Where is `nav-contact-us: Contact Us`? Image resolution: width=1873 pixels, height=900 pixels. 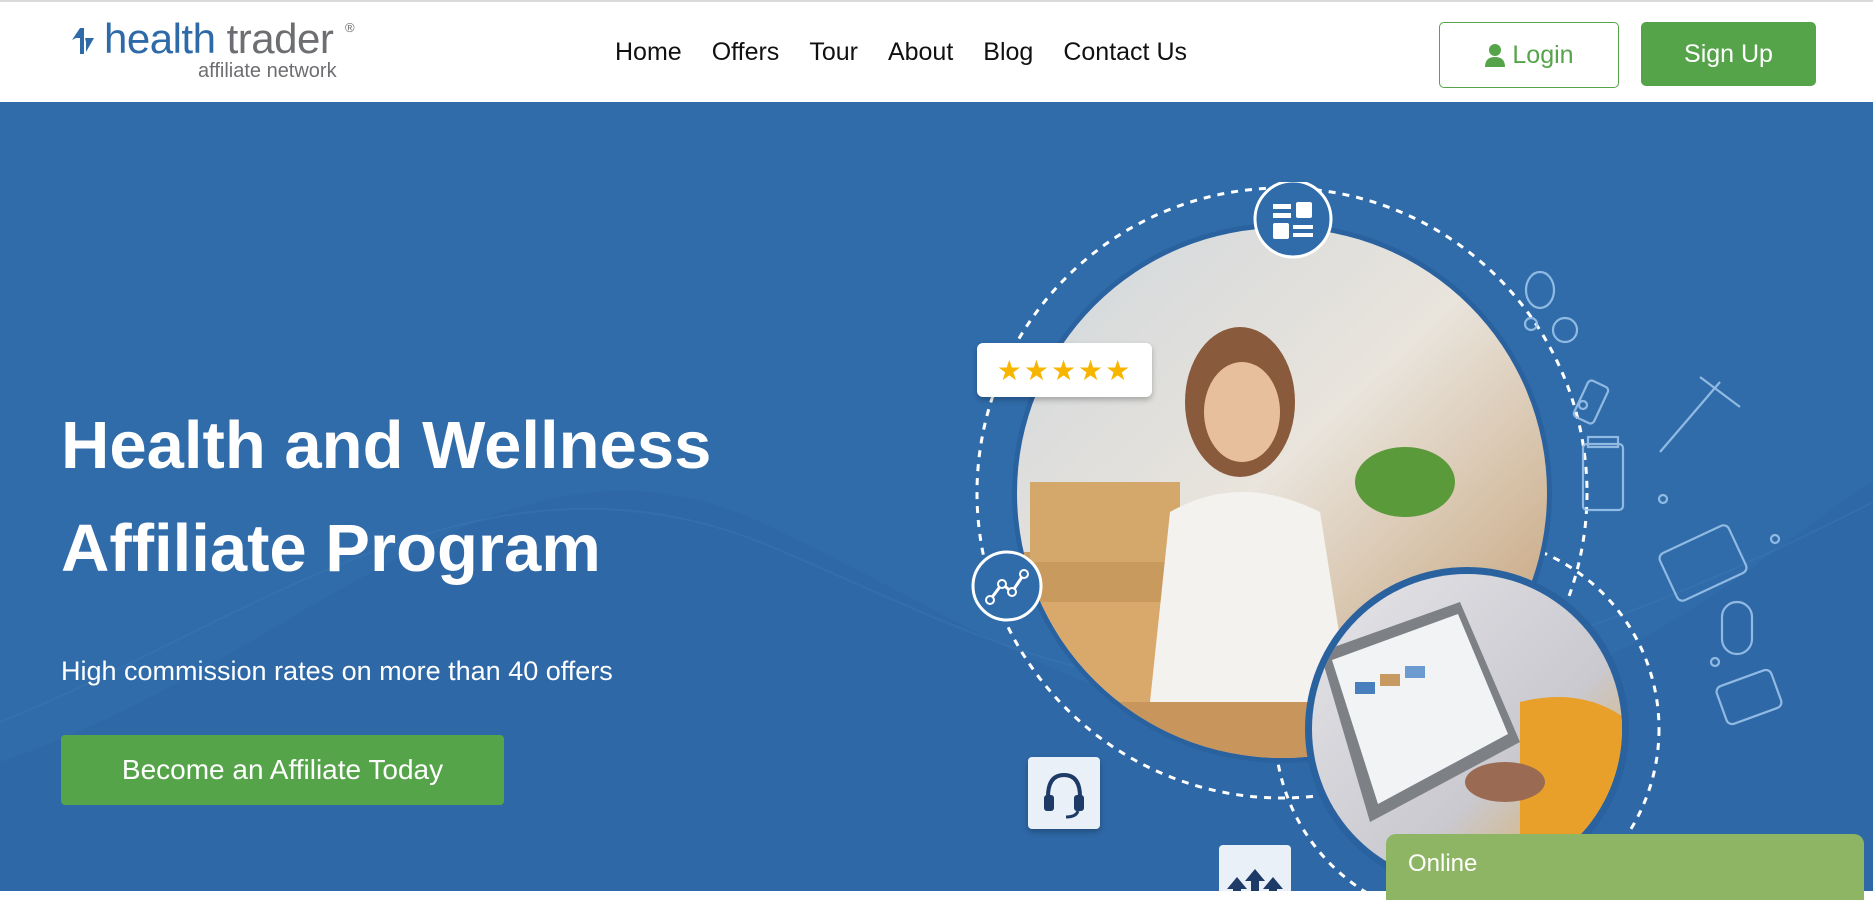 nav-contact-us: Contact Us is located at coordinates (1125, 52).